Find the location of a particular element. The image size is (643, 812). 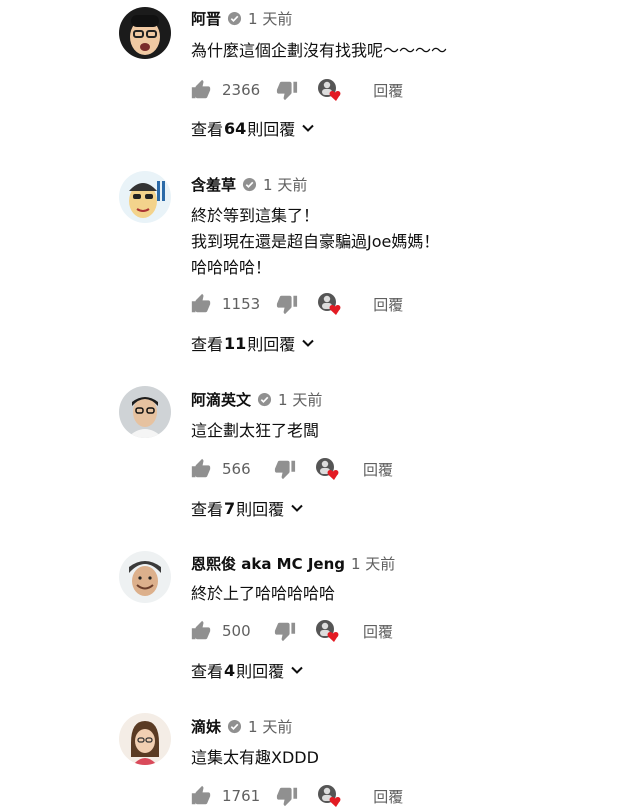

comment-author: 含羞草 is located at coordinates (213, 184).